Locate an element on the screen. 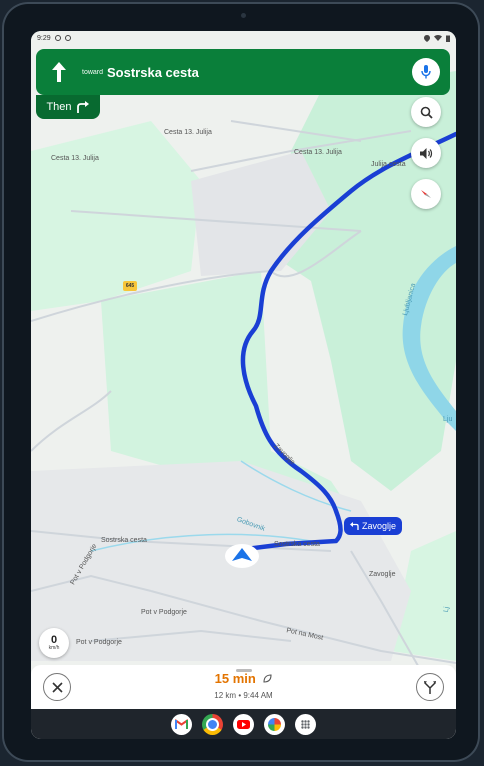 The height and width of the screenshot is (766, 484). gmail-app-icon is located at coordinates (181, 724).